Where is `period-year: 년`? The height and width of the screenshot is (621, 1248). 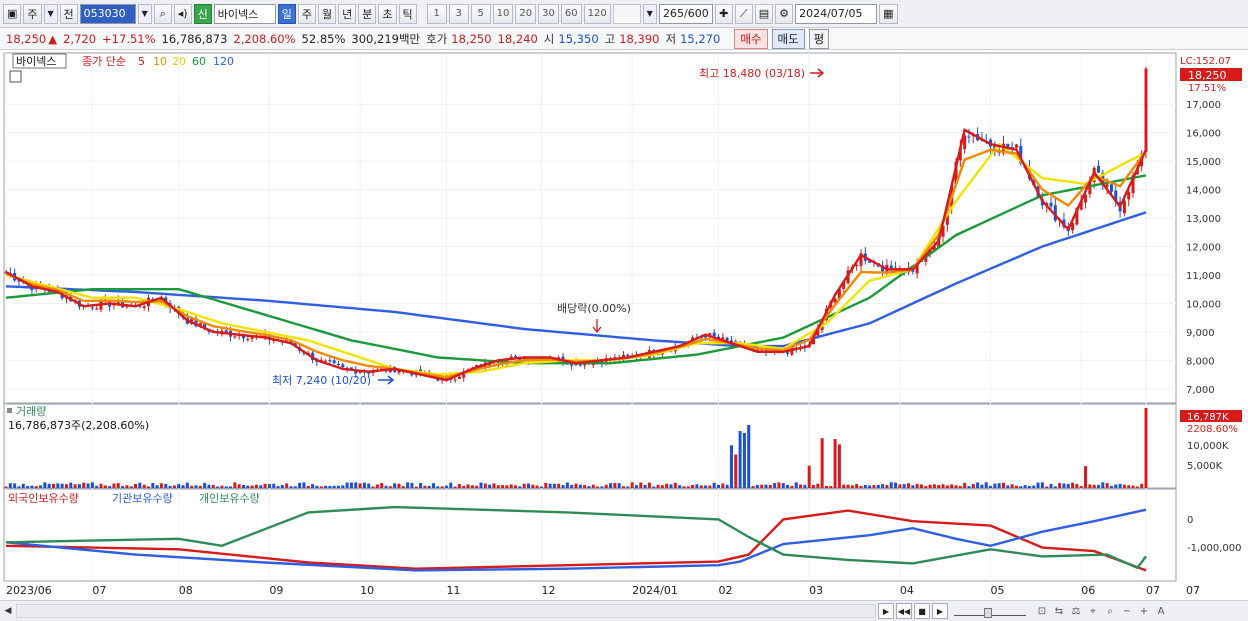 period-year: 년 is located at coordinates (347, 13).